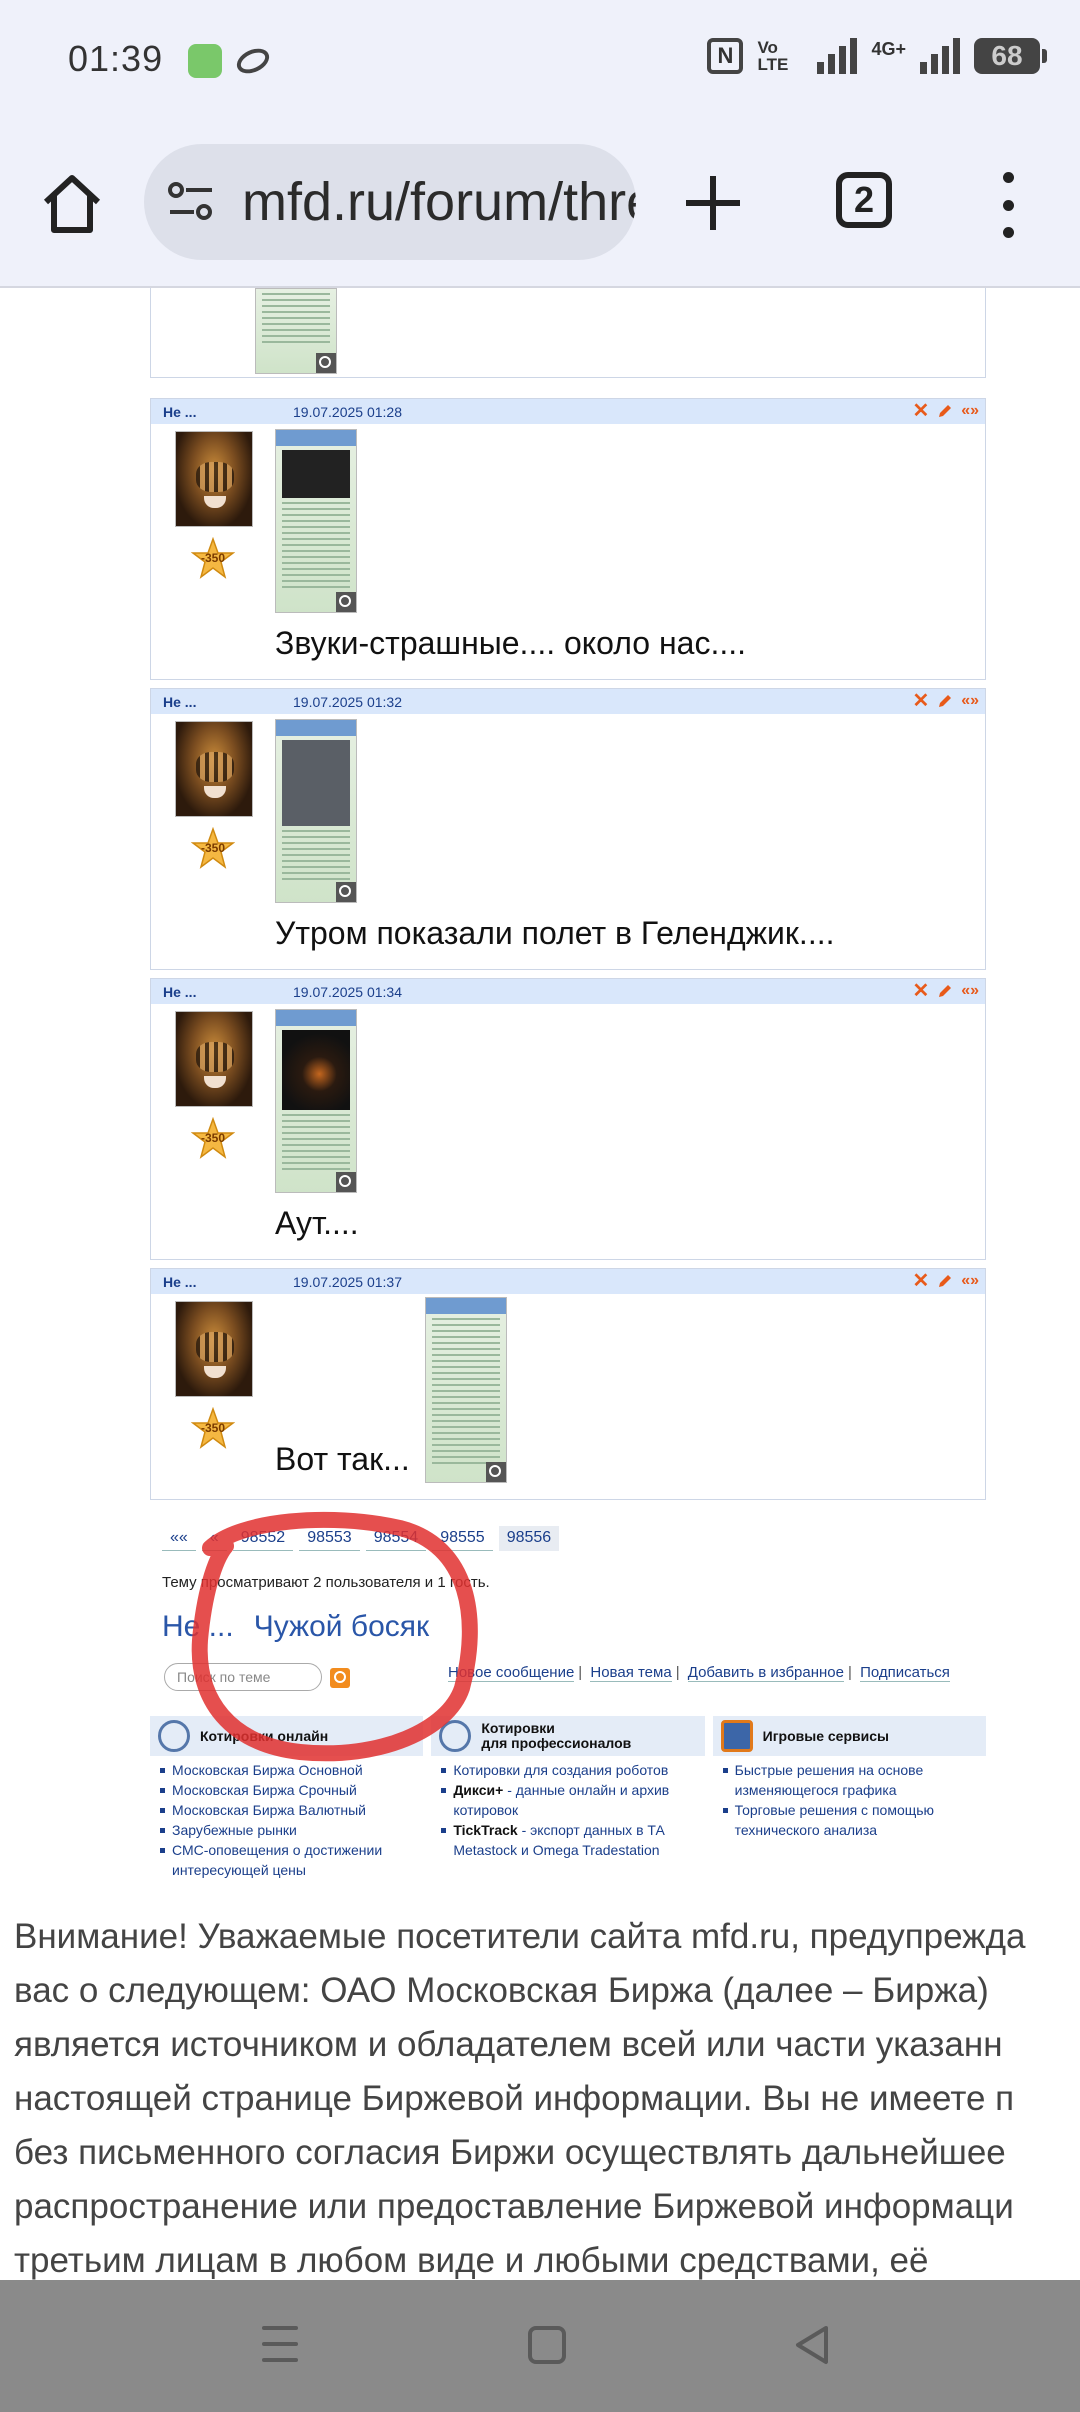  I want to click on page-link: 98554, so click(396, 1538).